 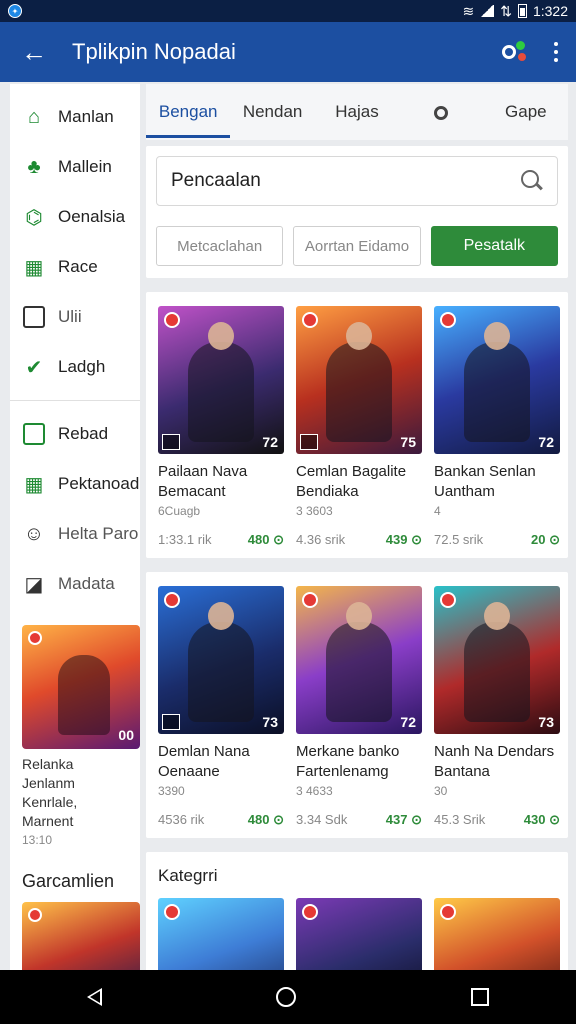 What do you see at coordinates (357, 181) in the screenshot?
I see `search-input: Pencaalan` at bounding box center [357, 181].